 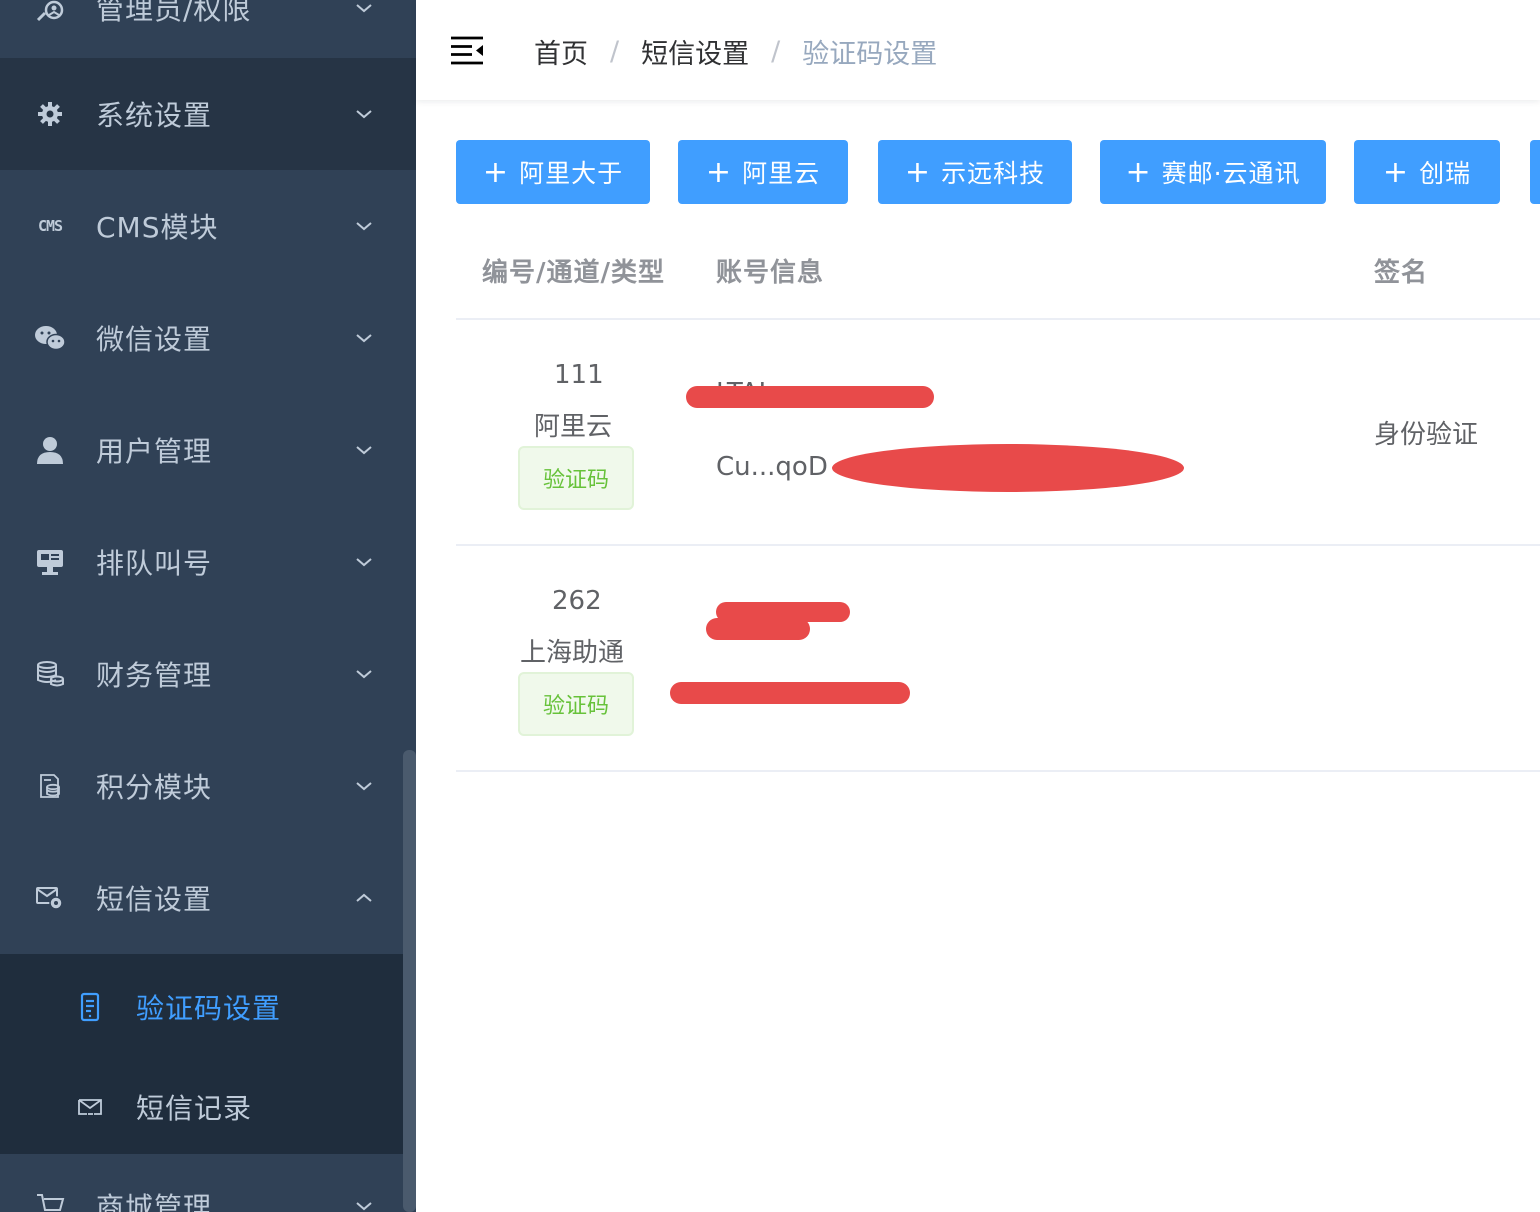 What do you see at coordinates (50, 226) in the screenshot?
I see `cms-icon: CMS` at bounding box center [50, 226].